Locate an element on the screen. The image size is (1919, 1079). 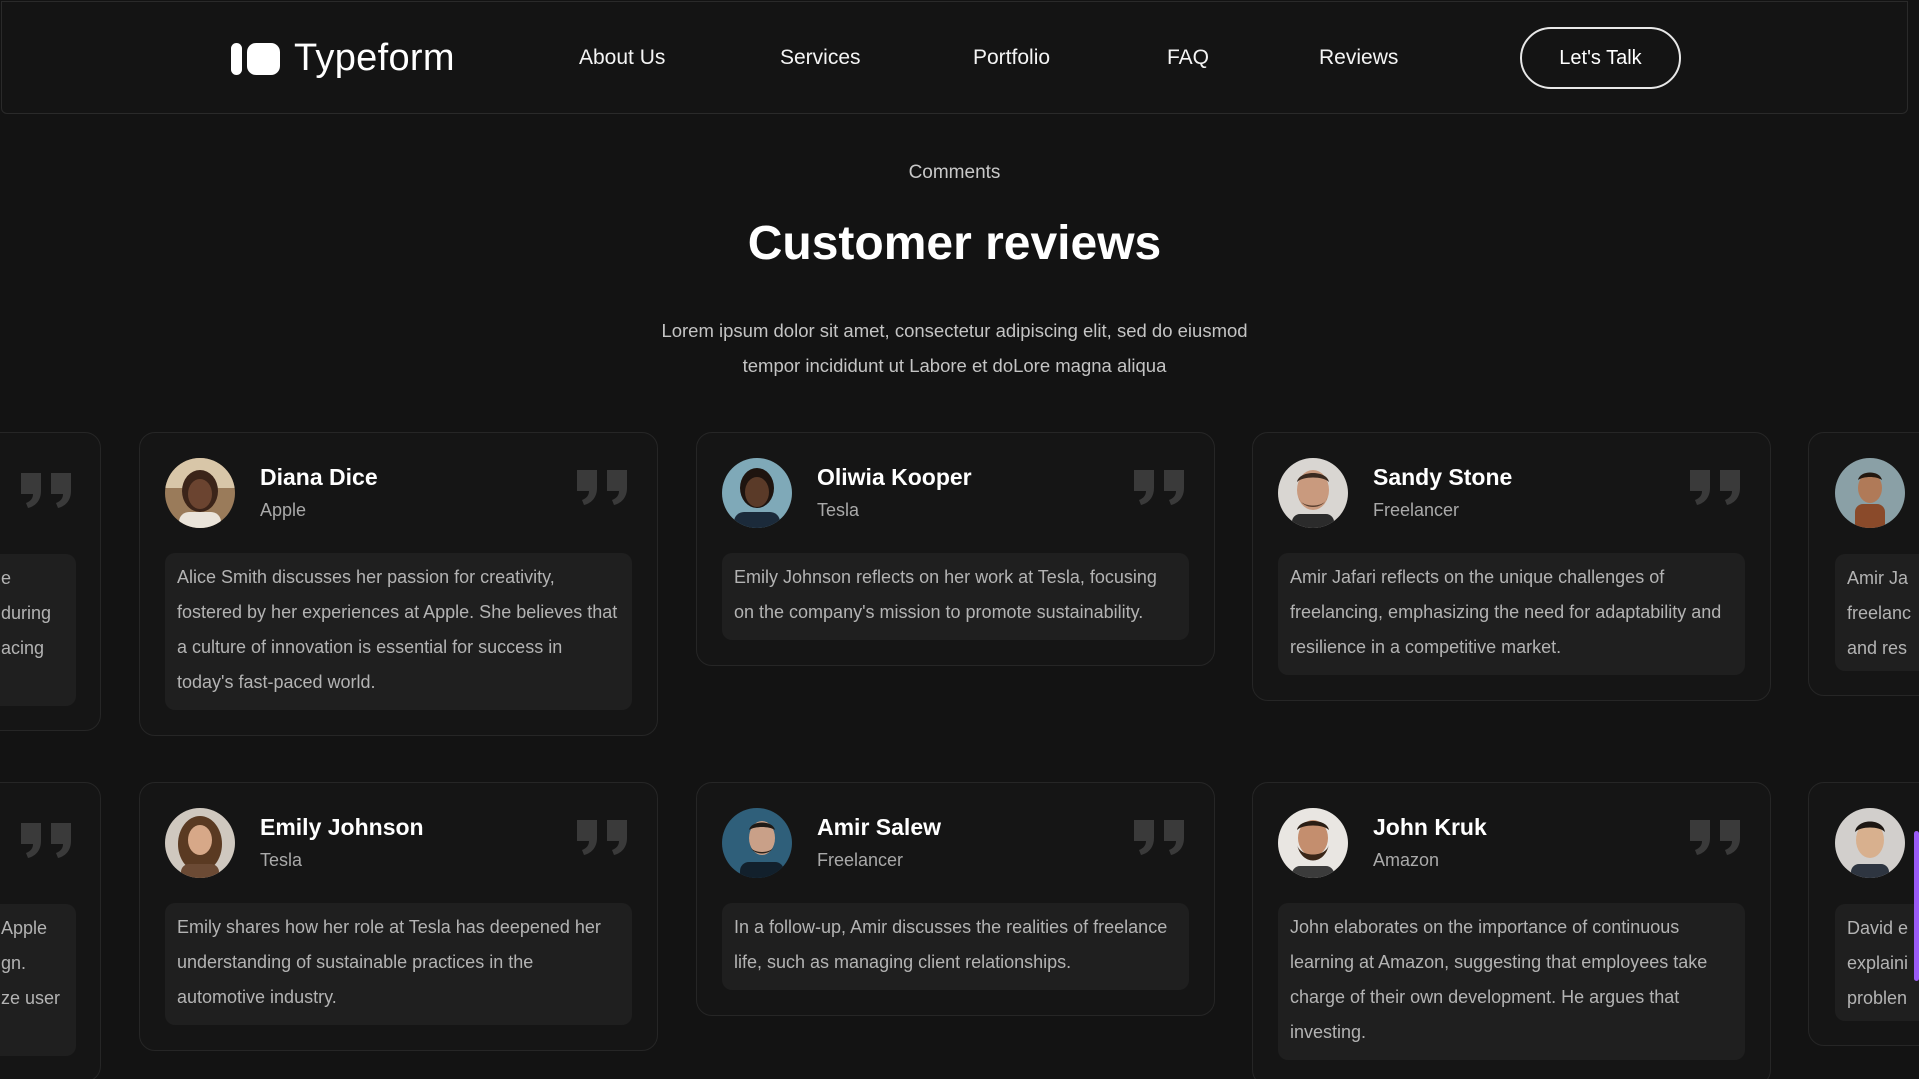
scrollbar-thumb is located at coordinates (1916, 906).